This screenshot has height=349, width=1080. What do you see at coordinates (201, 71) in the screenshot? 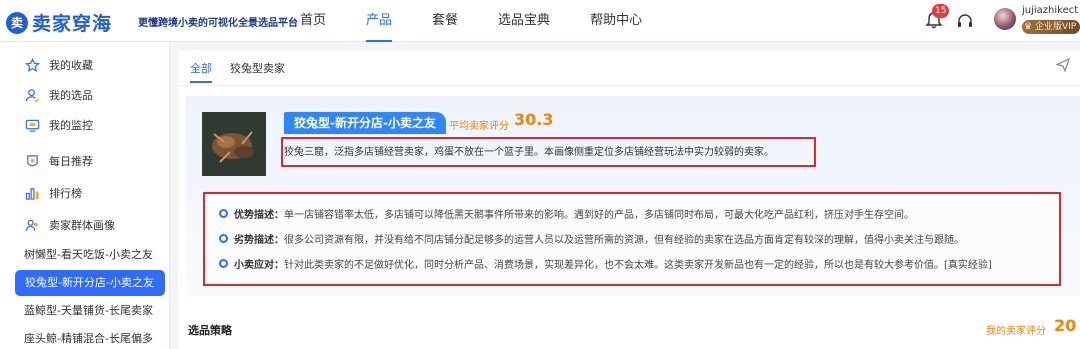
I see `tab-all: 全部` at bounding box center [201, 71].